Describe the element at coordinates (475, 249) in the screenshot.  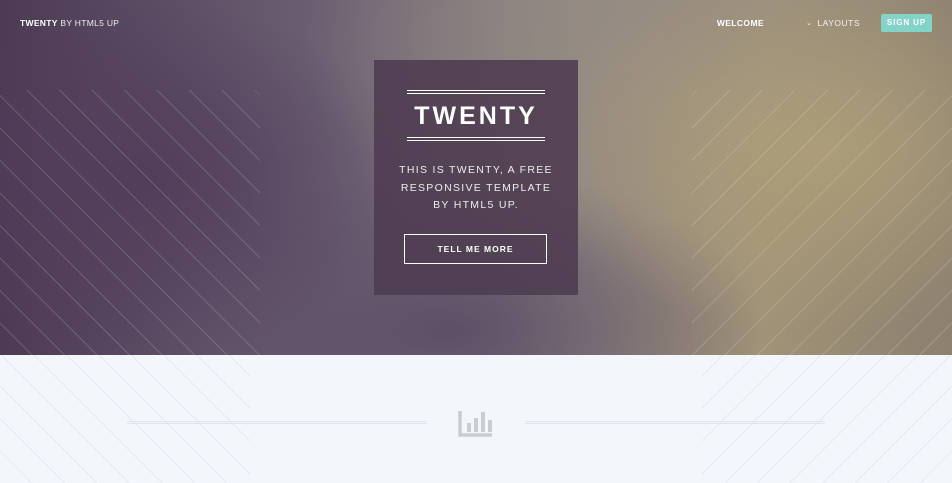
I see `tell-me-more-button: TELL ME MORE` at that location.